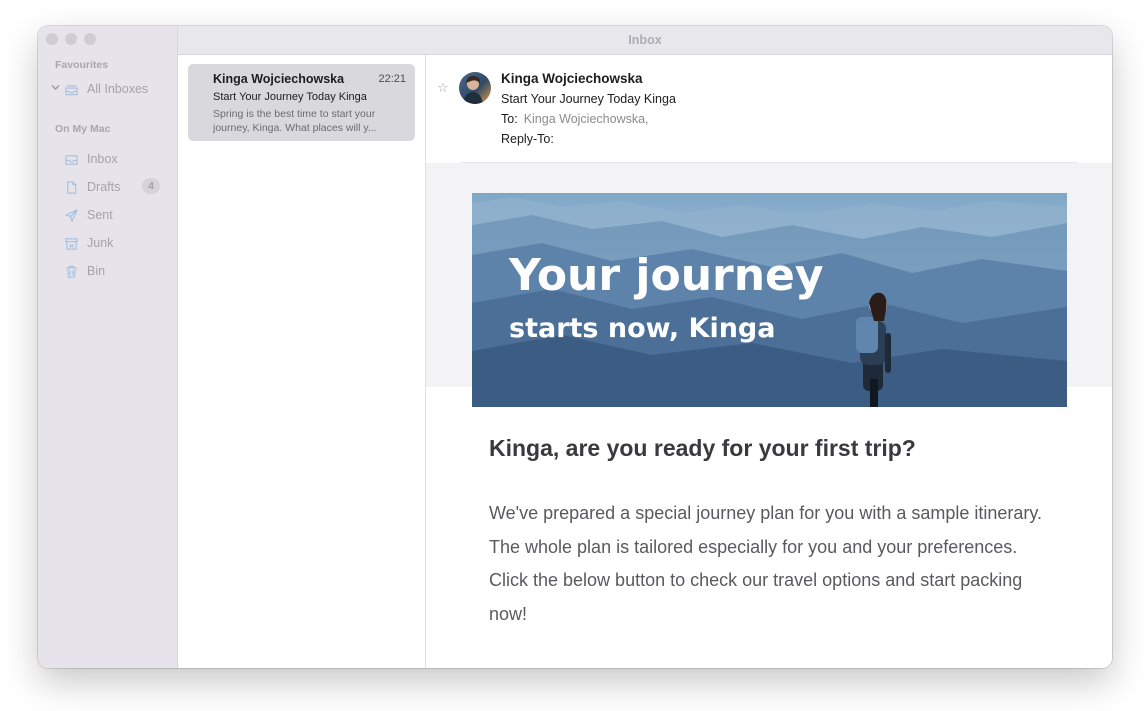 Image resolution: width=1146 pixels, height=711 pixels. What do you see at coordinates (100, 215) in the screenshot?
I see `sidebar-item-label: Sent` at bounding box center [100, 215].